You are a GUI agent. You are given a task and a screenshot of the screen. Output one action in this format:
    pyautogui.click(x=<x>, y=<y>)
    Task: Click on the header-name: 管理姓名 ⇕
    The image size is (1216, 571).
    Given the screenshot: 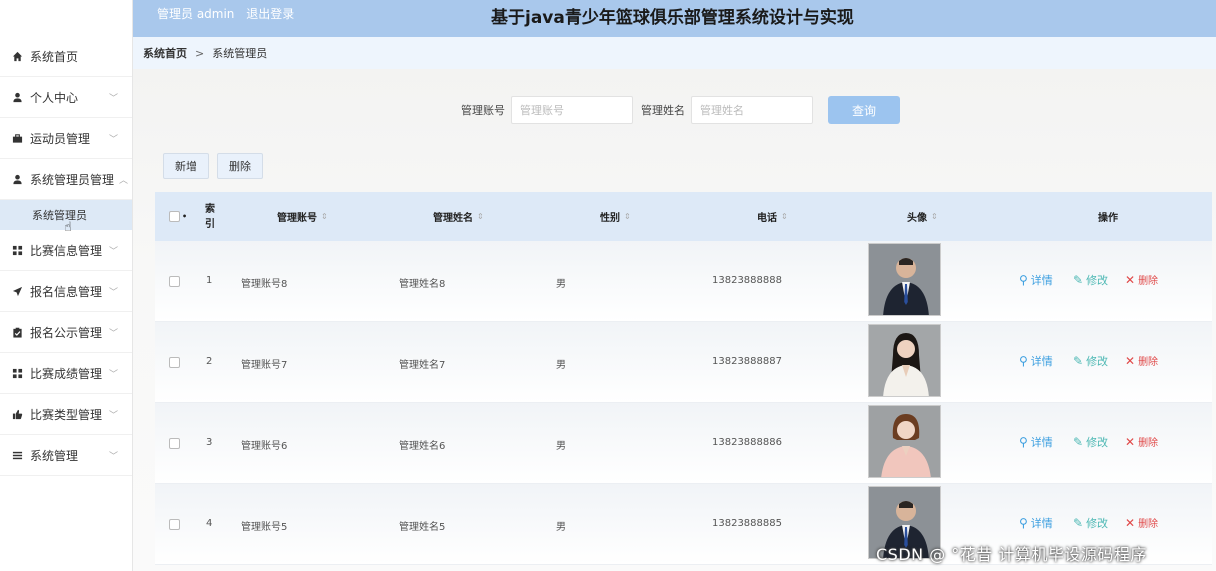 What is the action you would take?
    pyautogui.click(x=458, y=216)
    